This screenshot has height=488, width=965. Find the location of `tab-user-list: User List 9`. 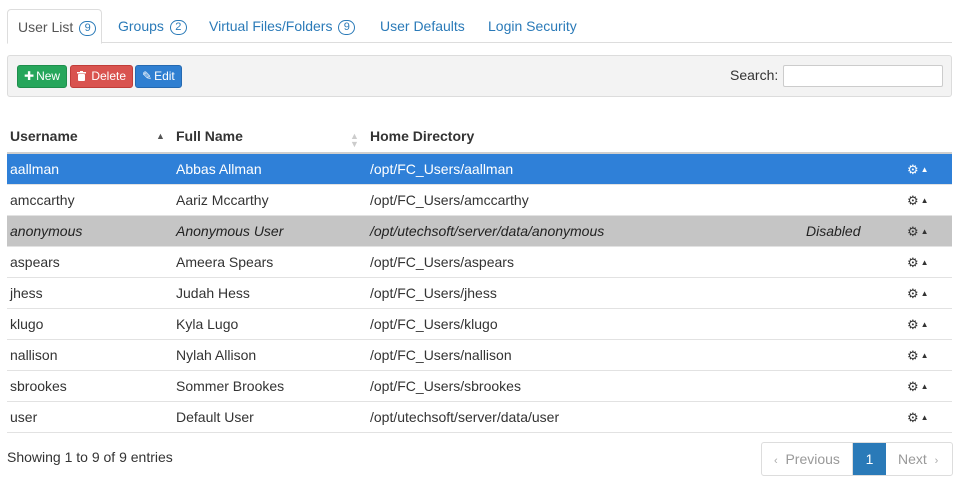

tab-user-list: User List 9 is located at coordinates (54, 26).